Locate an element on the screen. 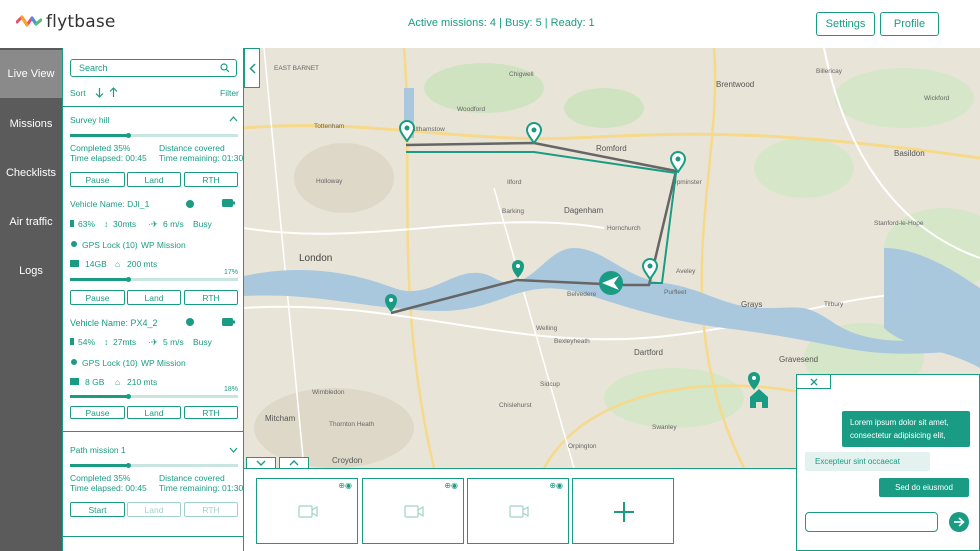 The height and width of the screenshot is (551, 980). mission-title: Survey hill is located at coordinates (90, 120).